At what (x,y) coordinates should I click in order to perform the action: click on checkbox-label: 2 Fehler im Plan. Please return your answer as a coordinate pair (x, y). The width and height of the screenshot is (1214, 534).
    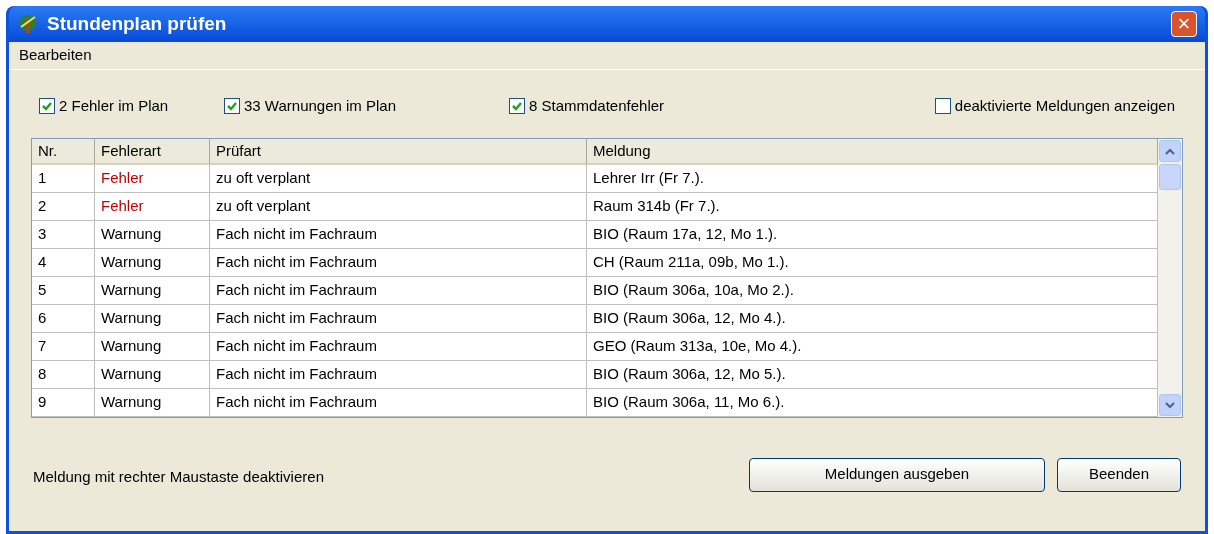
    Looking at the image, I should click on (114, 105).